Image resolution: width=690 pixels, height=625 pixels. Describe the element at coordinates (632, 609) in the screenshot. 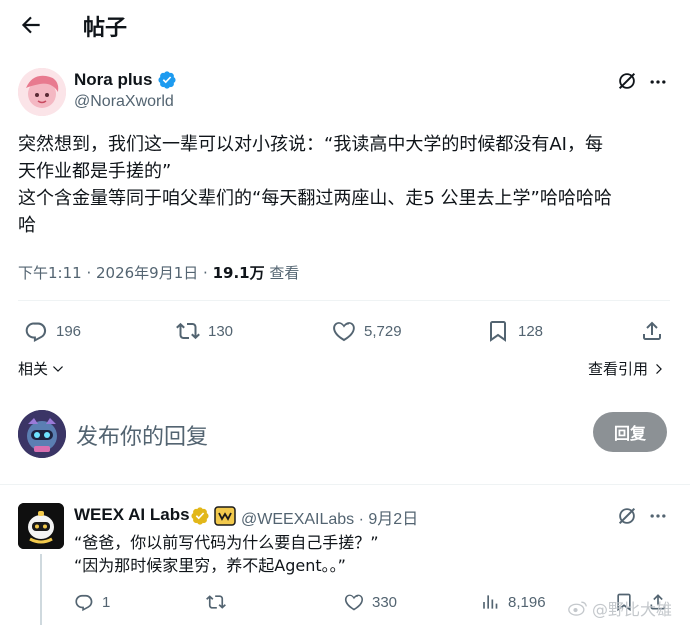

I see `watermark-text: @野比大雄` at that location.